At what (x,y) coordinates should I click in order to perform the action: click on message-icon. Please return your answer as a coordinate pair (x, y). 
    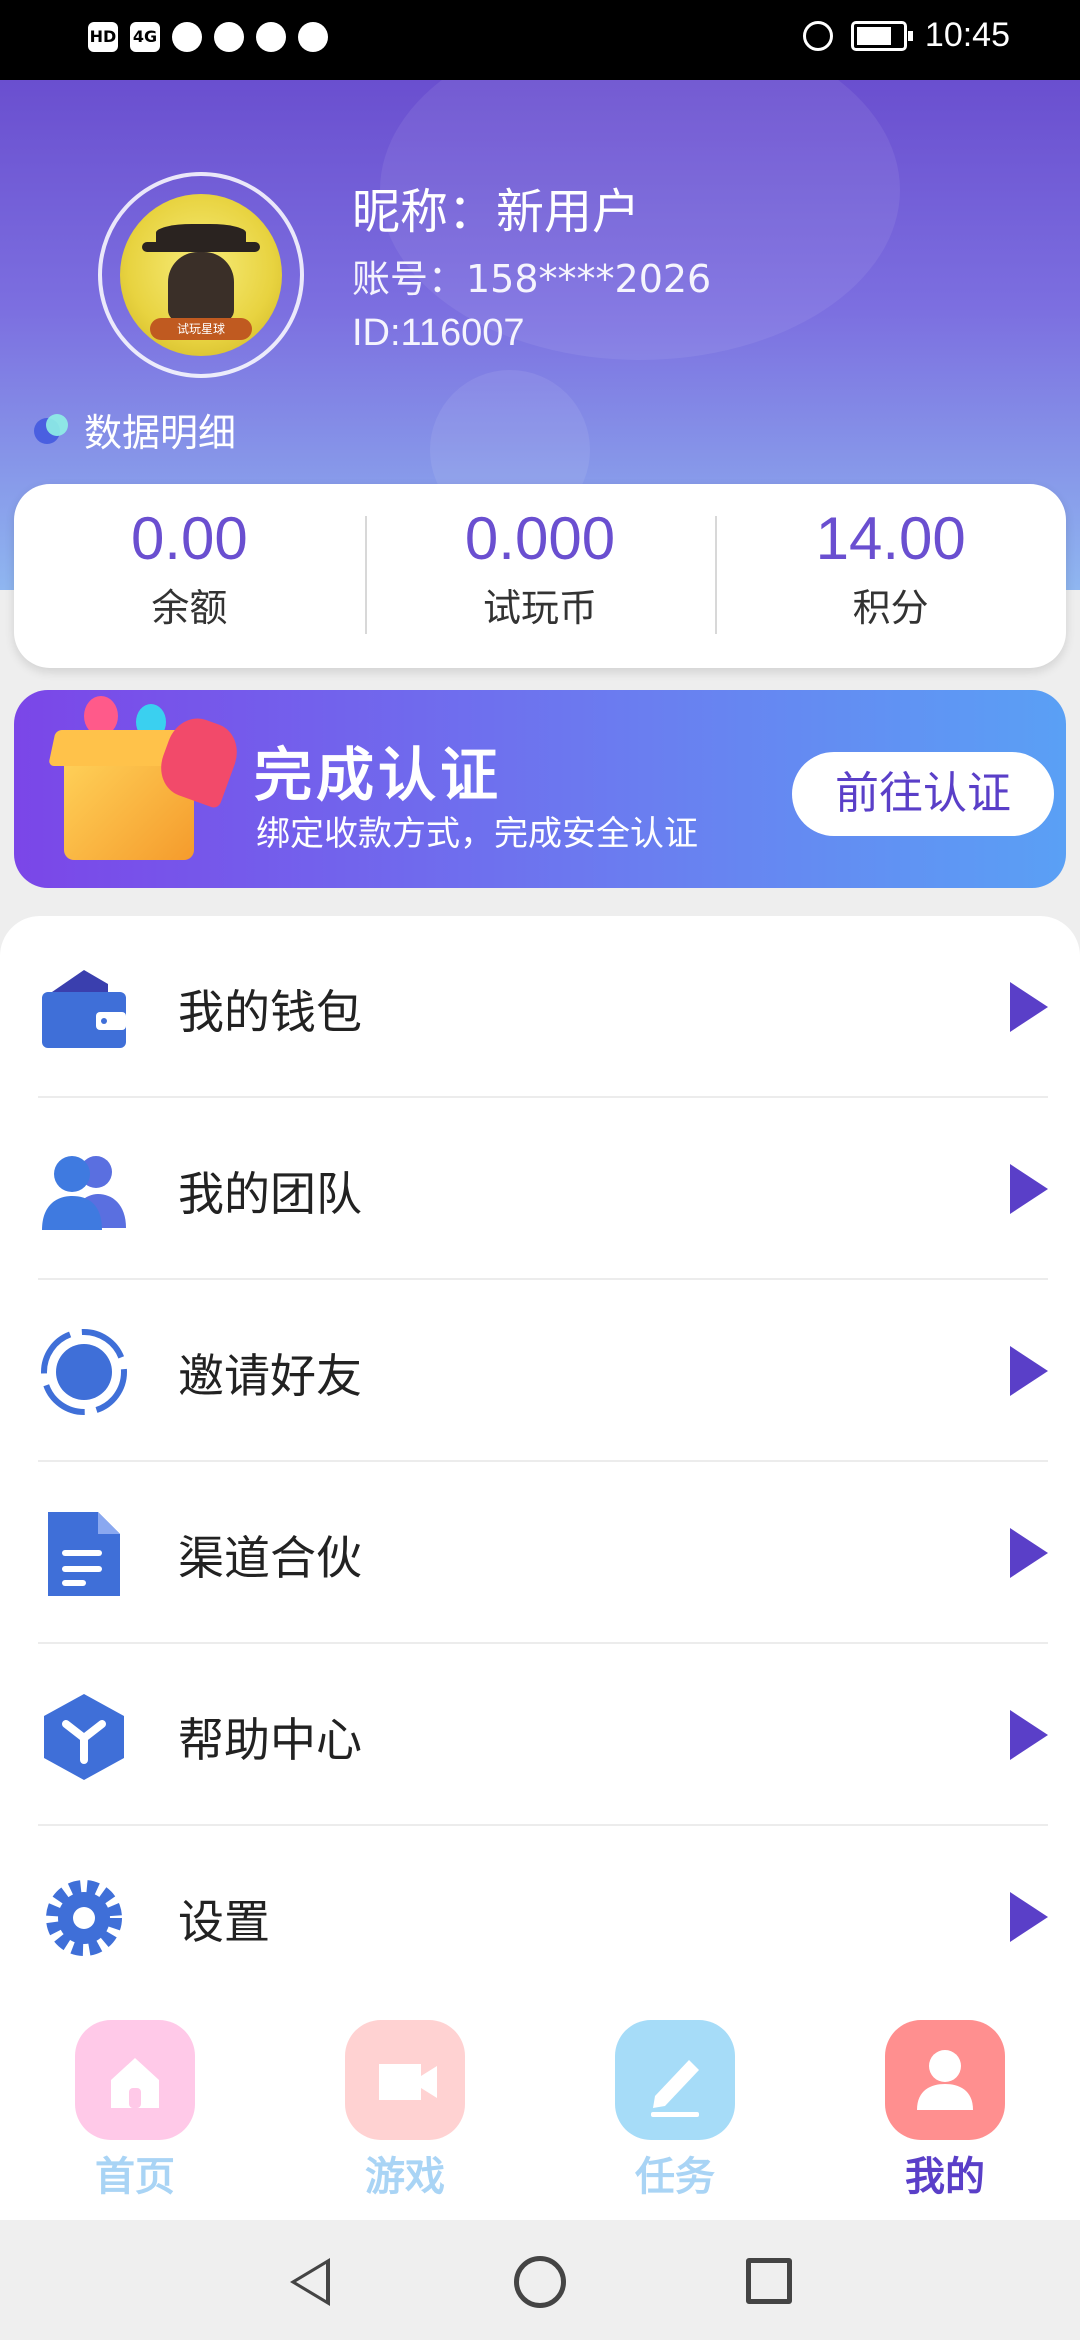
    Looking at the image, I should click on (313, 37).